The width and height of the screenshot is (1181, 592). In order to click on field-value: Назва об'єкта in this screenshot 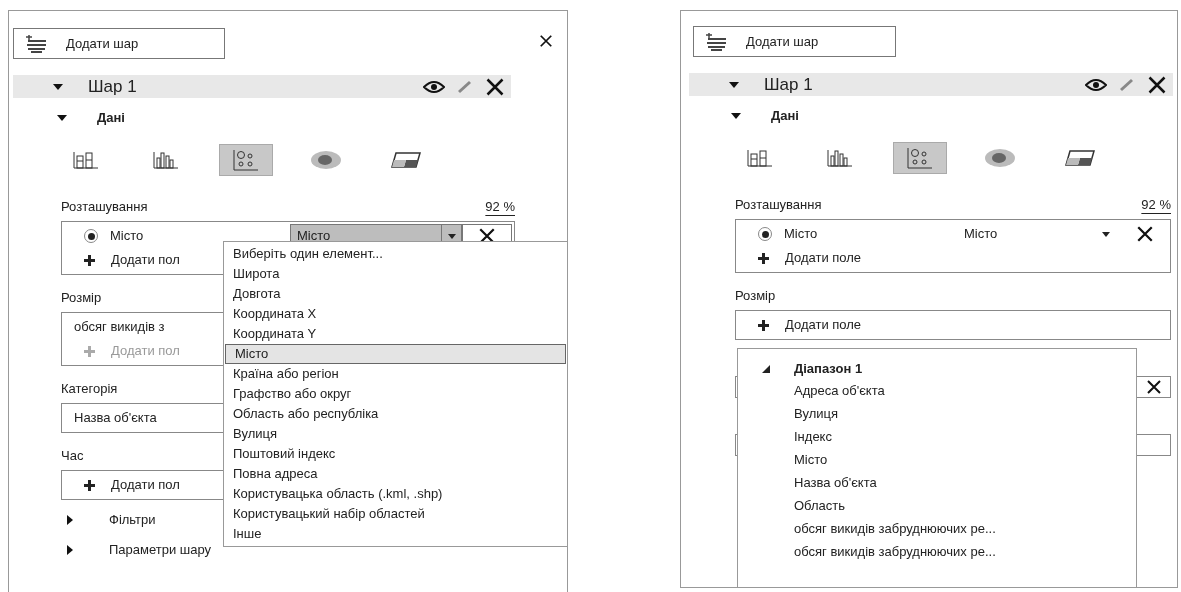, I will do `click(115, 418)`.